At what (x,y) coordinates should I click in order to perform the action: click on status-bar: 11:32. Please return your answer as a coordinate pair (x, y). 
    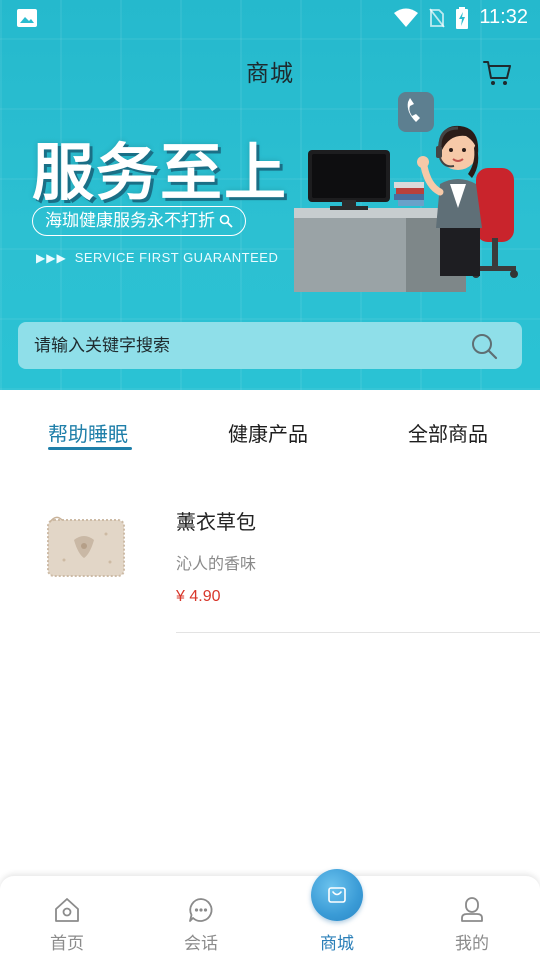
    Looking at the image, I should click on (270, 18).